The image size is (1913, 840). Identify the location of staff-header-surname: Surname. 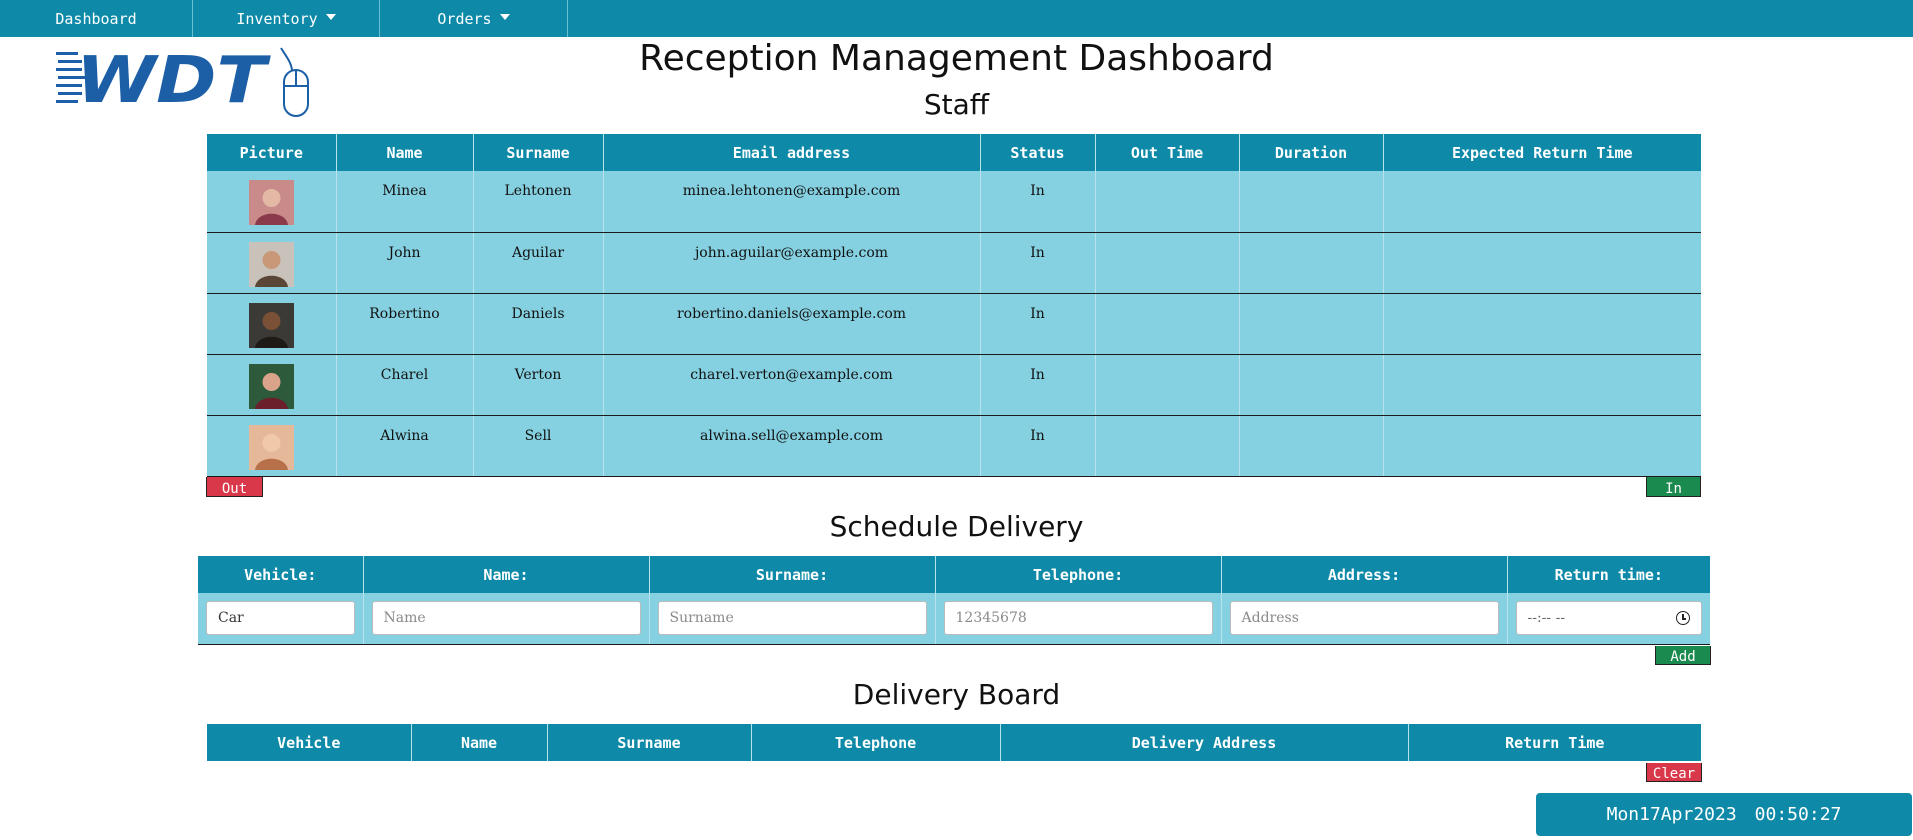
(538, 152).